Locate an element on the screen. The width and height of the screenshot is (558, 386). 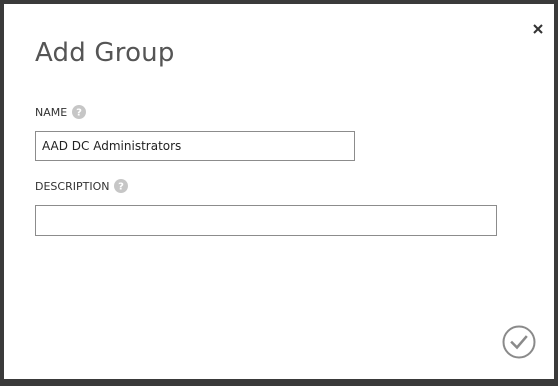
description-label-text: DESCRIPTION is located at coordinates (72, 186).